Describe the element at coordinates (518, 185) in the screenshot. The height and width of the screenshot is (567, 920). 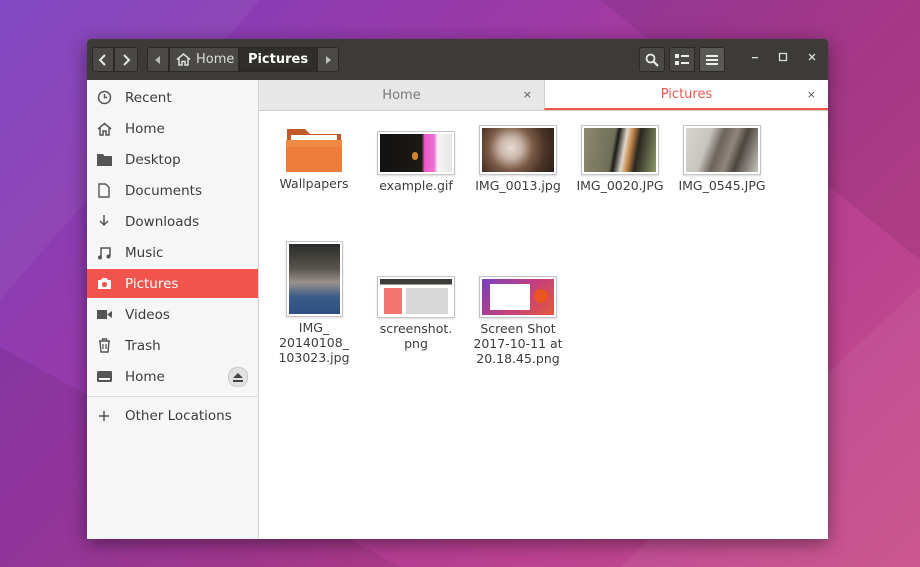
I see `file-name: IMG_0013.jpg` at that location.